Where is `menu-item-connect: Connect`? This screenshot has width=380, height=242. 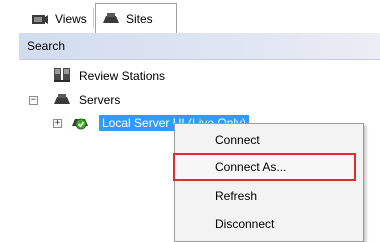
menu-item-connect: Connect is located at coordinates (269, 140).